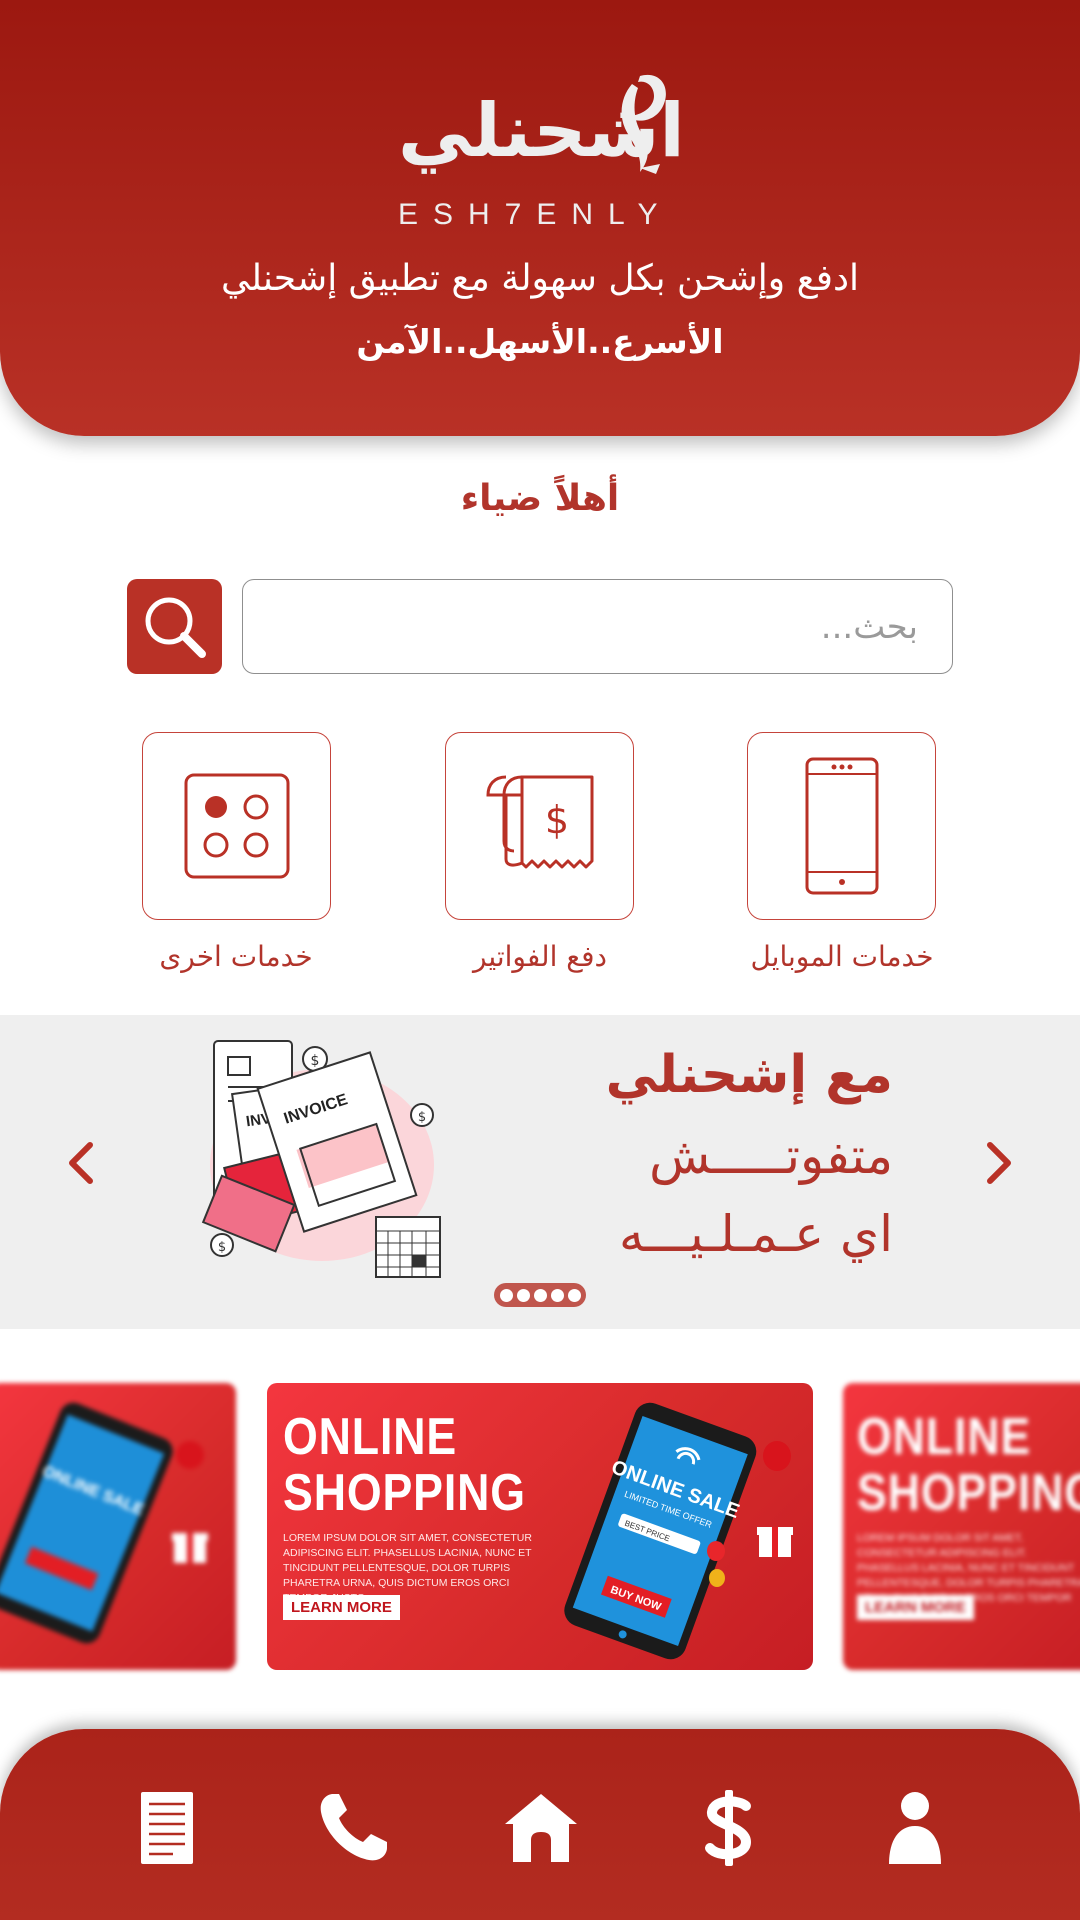 This screenshot has height=1920, width=1080. I want to click on dollar-icon, so click(728, 1828).